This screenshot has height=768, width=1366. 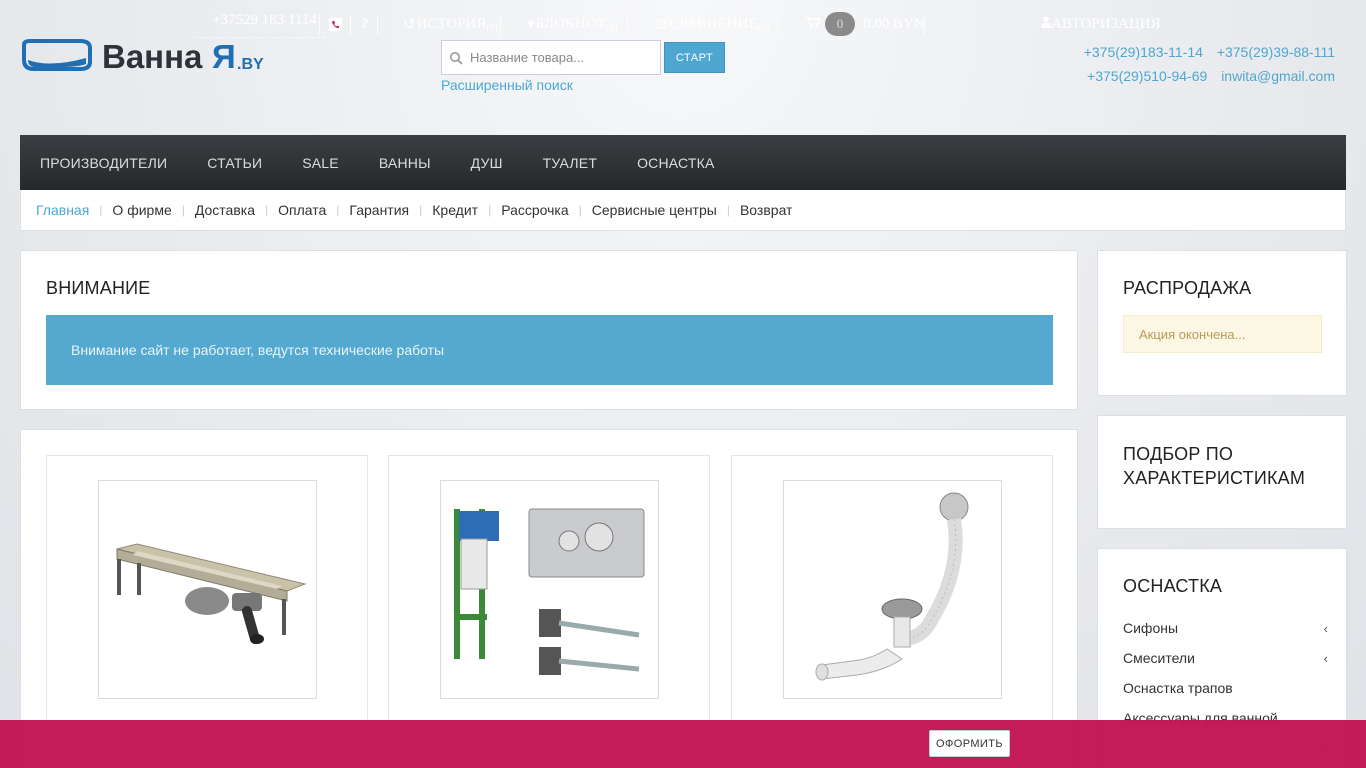 I want to click on subnav-returns: Возврат, so click(x=766, y=210).